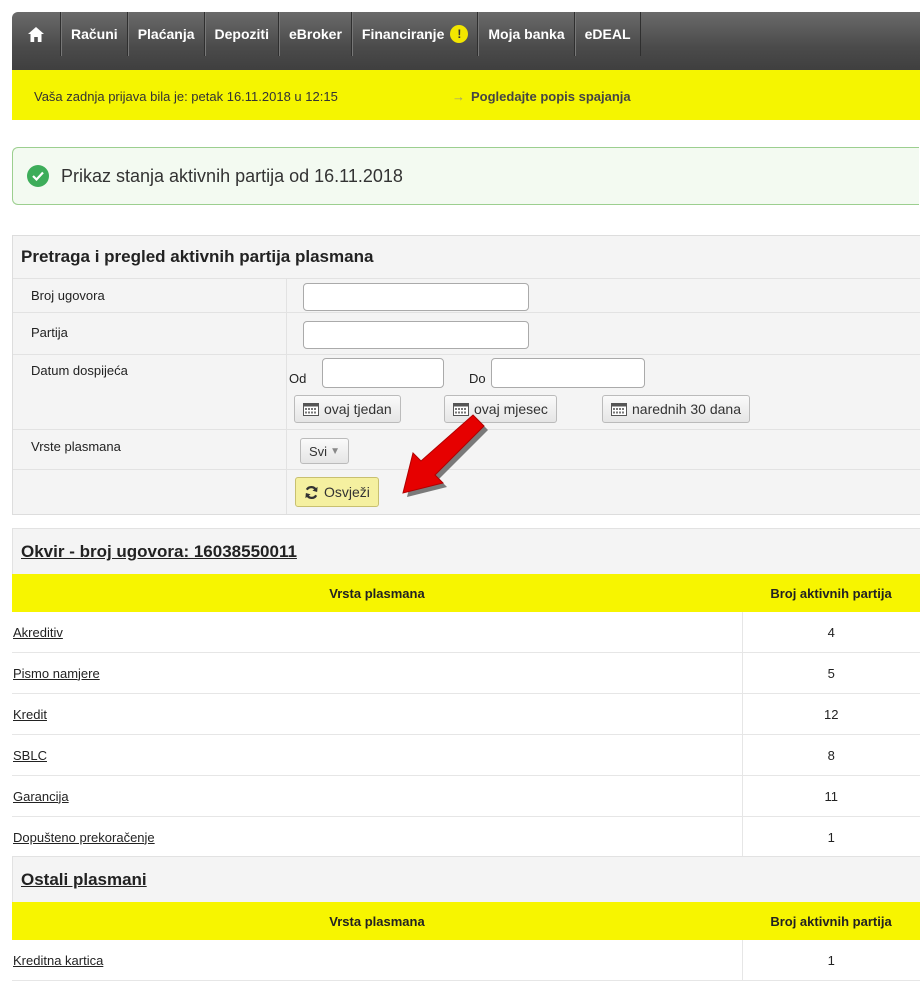 This screenshot has height=981, width=920. I want to click on from-label: Od, so click(298, 378).